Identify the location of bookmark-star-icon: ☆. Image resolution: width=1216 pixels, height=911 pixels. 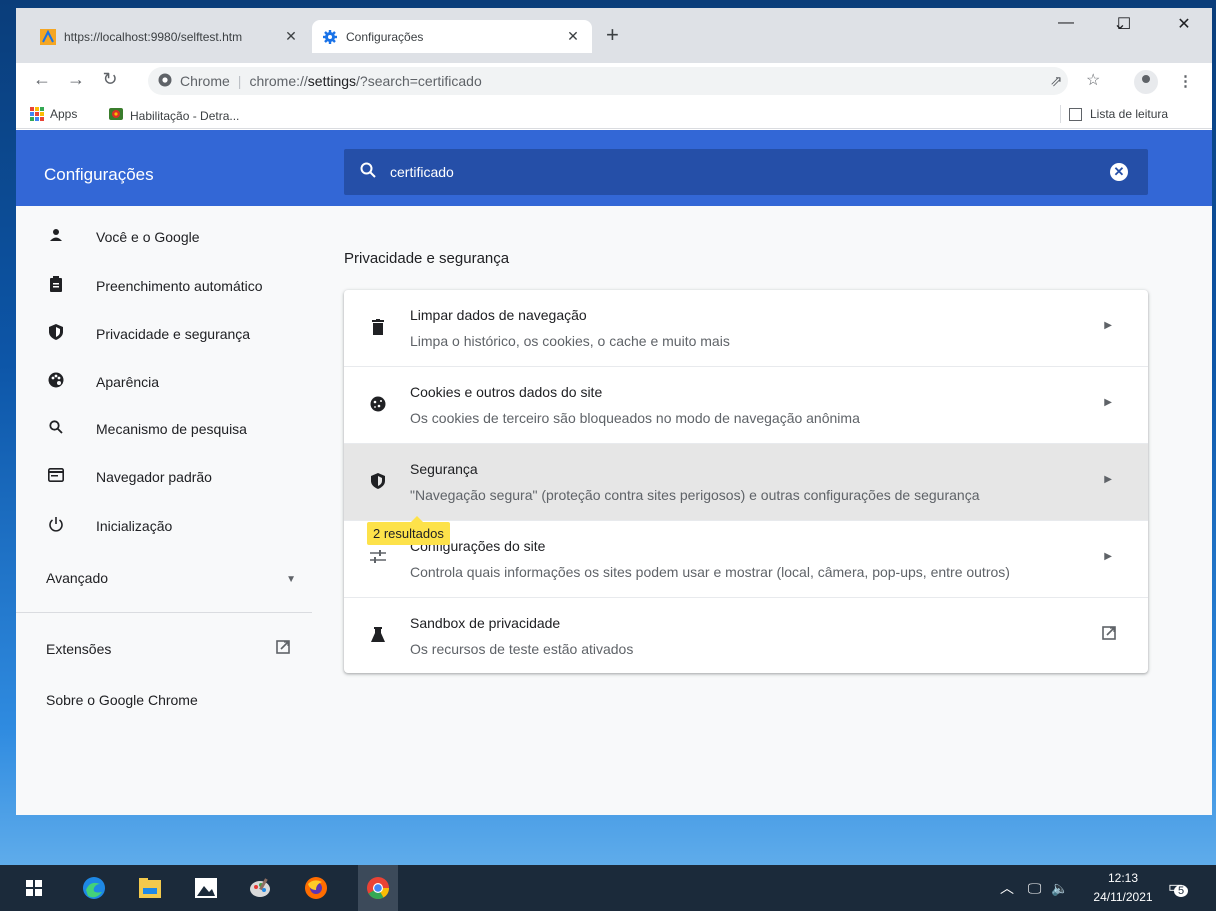
(1093, 80).